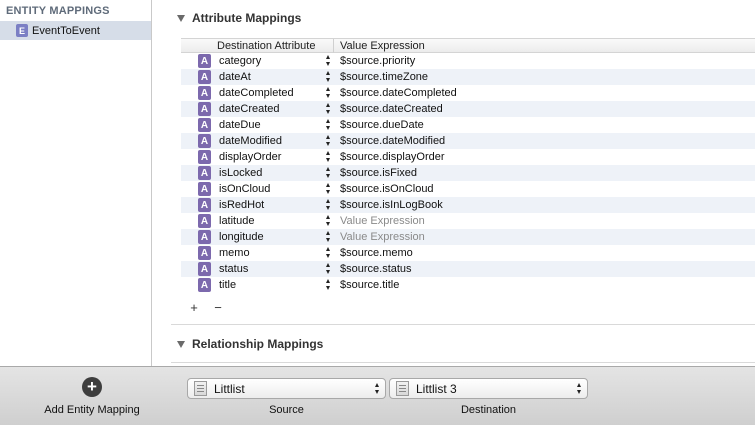 The width and height of the screenshot is (755, 425). Describe the element at coordinates (392, 141) in the screenshot. I see `value-expression-field: $source.dateModified` at that location.